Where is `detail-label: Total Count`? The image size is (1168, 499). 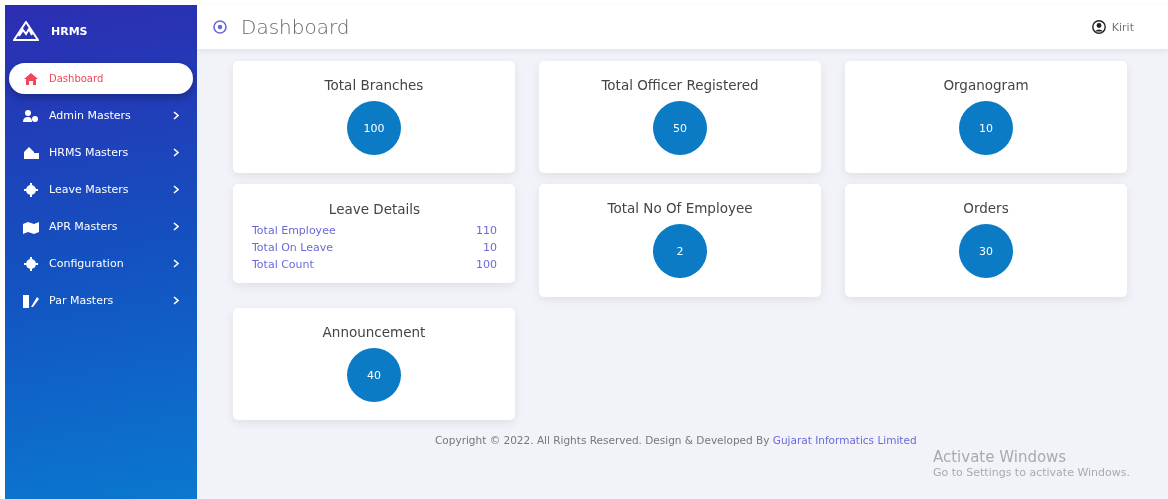
detail-label: Total Count is located at coordinates (283, 265).